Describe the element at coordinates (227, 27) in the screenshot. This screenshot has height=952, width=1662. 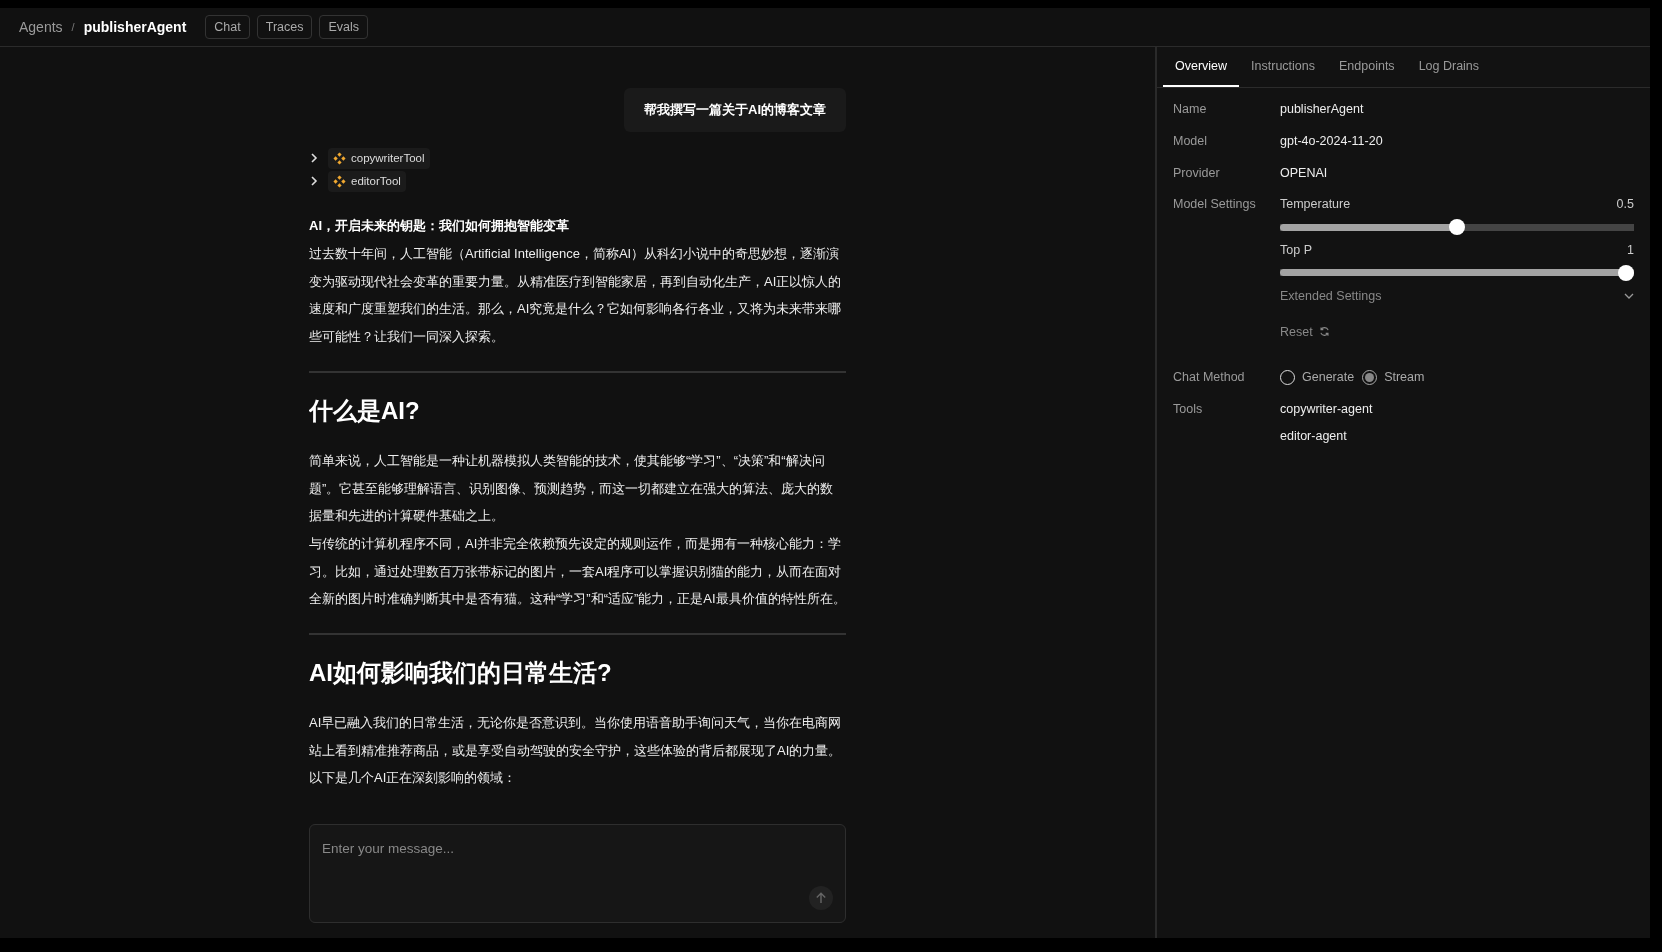
I see `nav-button: Chat` at that location.